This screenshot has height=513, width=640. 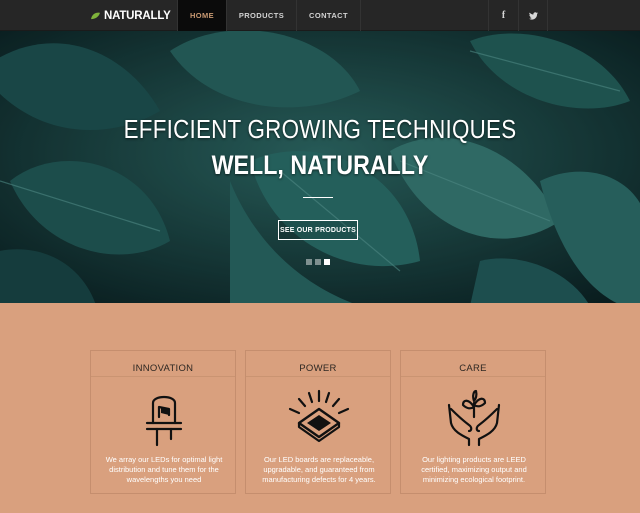 I want to click on nav-contact: CONTACT, so click(x=328, y=15).